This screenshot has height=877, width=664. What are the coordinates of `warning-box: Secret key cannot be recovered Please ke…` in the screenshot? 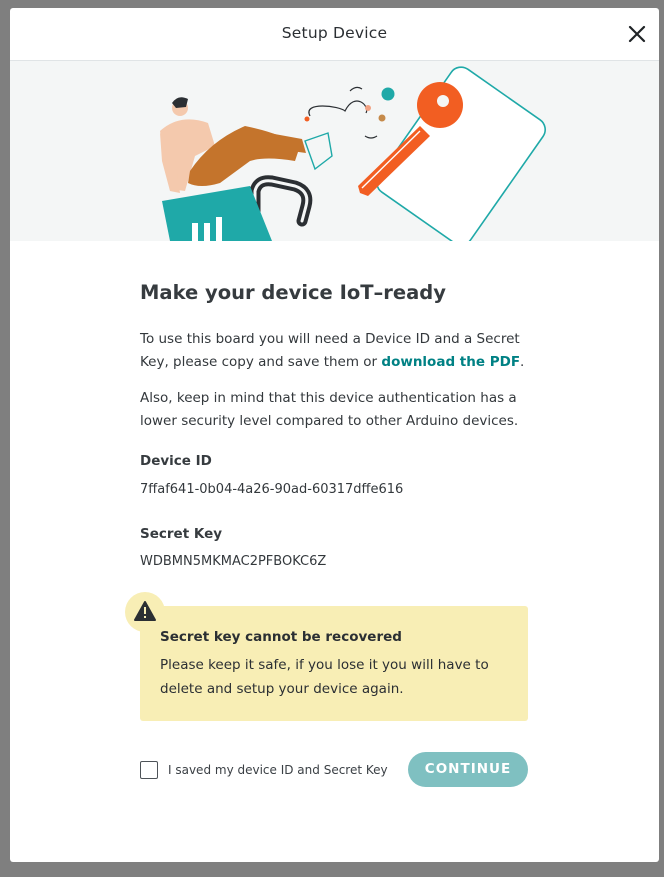 It's located at (326, 656).